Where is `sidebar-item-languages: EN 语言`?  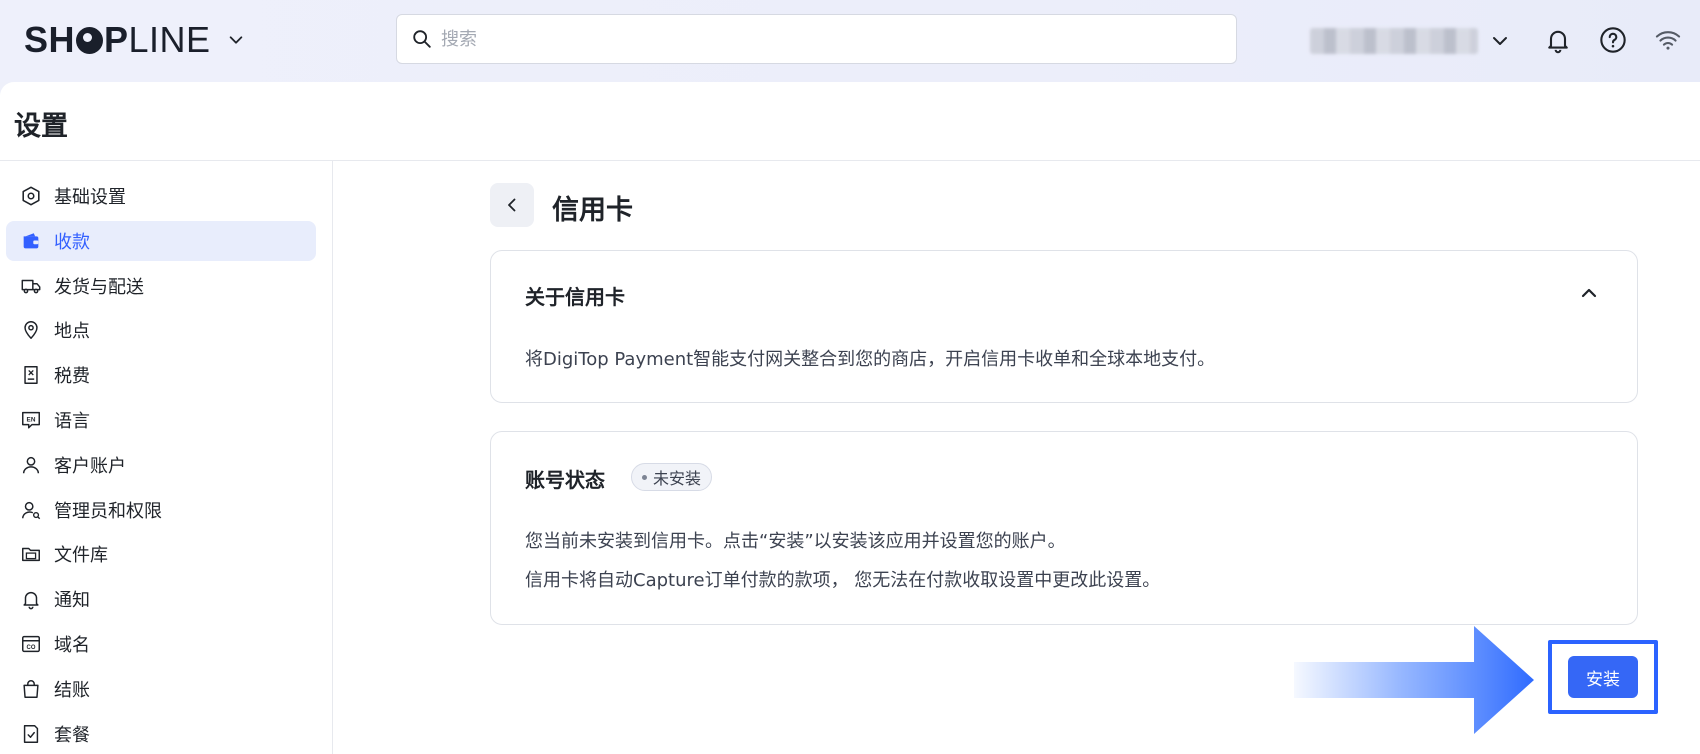
sidebar-item-languages: EN 语言 is located at coordinates (161, 420).